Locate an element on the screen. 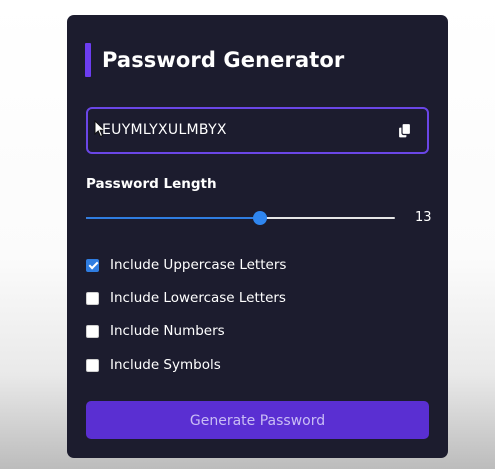 The height and width of the screenshot is (469, 495). option-symbols: Include Symbols is located at coordinates (153, 365).